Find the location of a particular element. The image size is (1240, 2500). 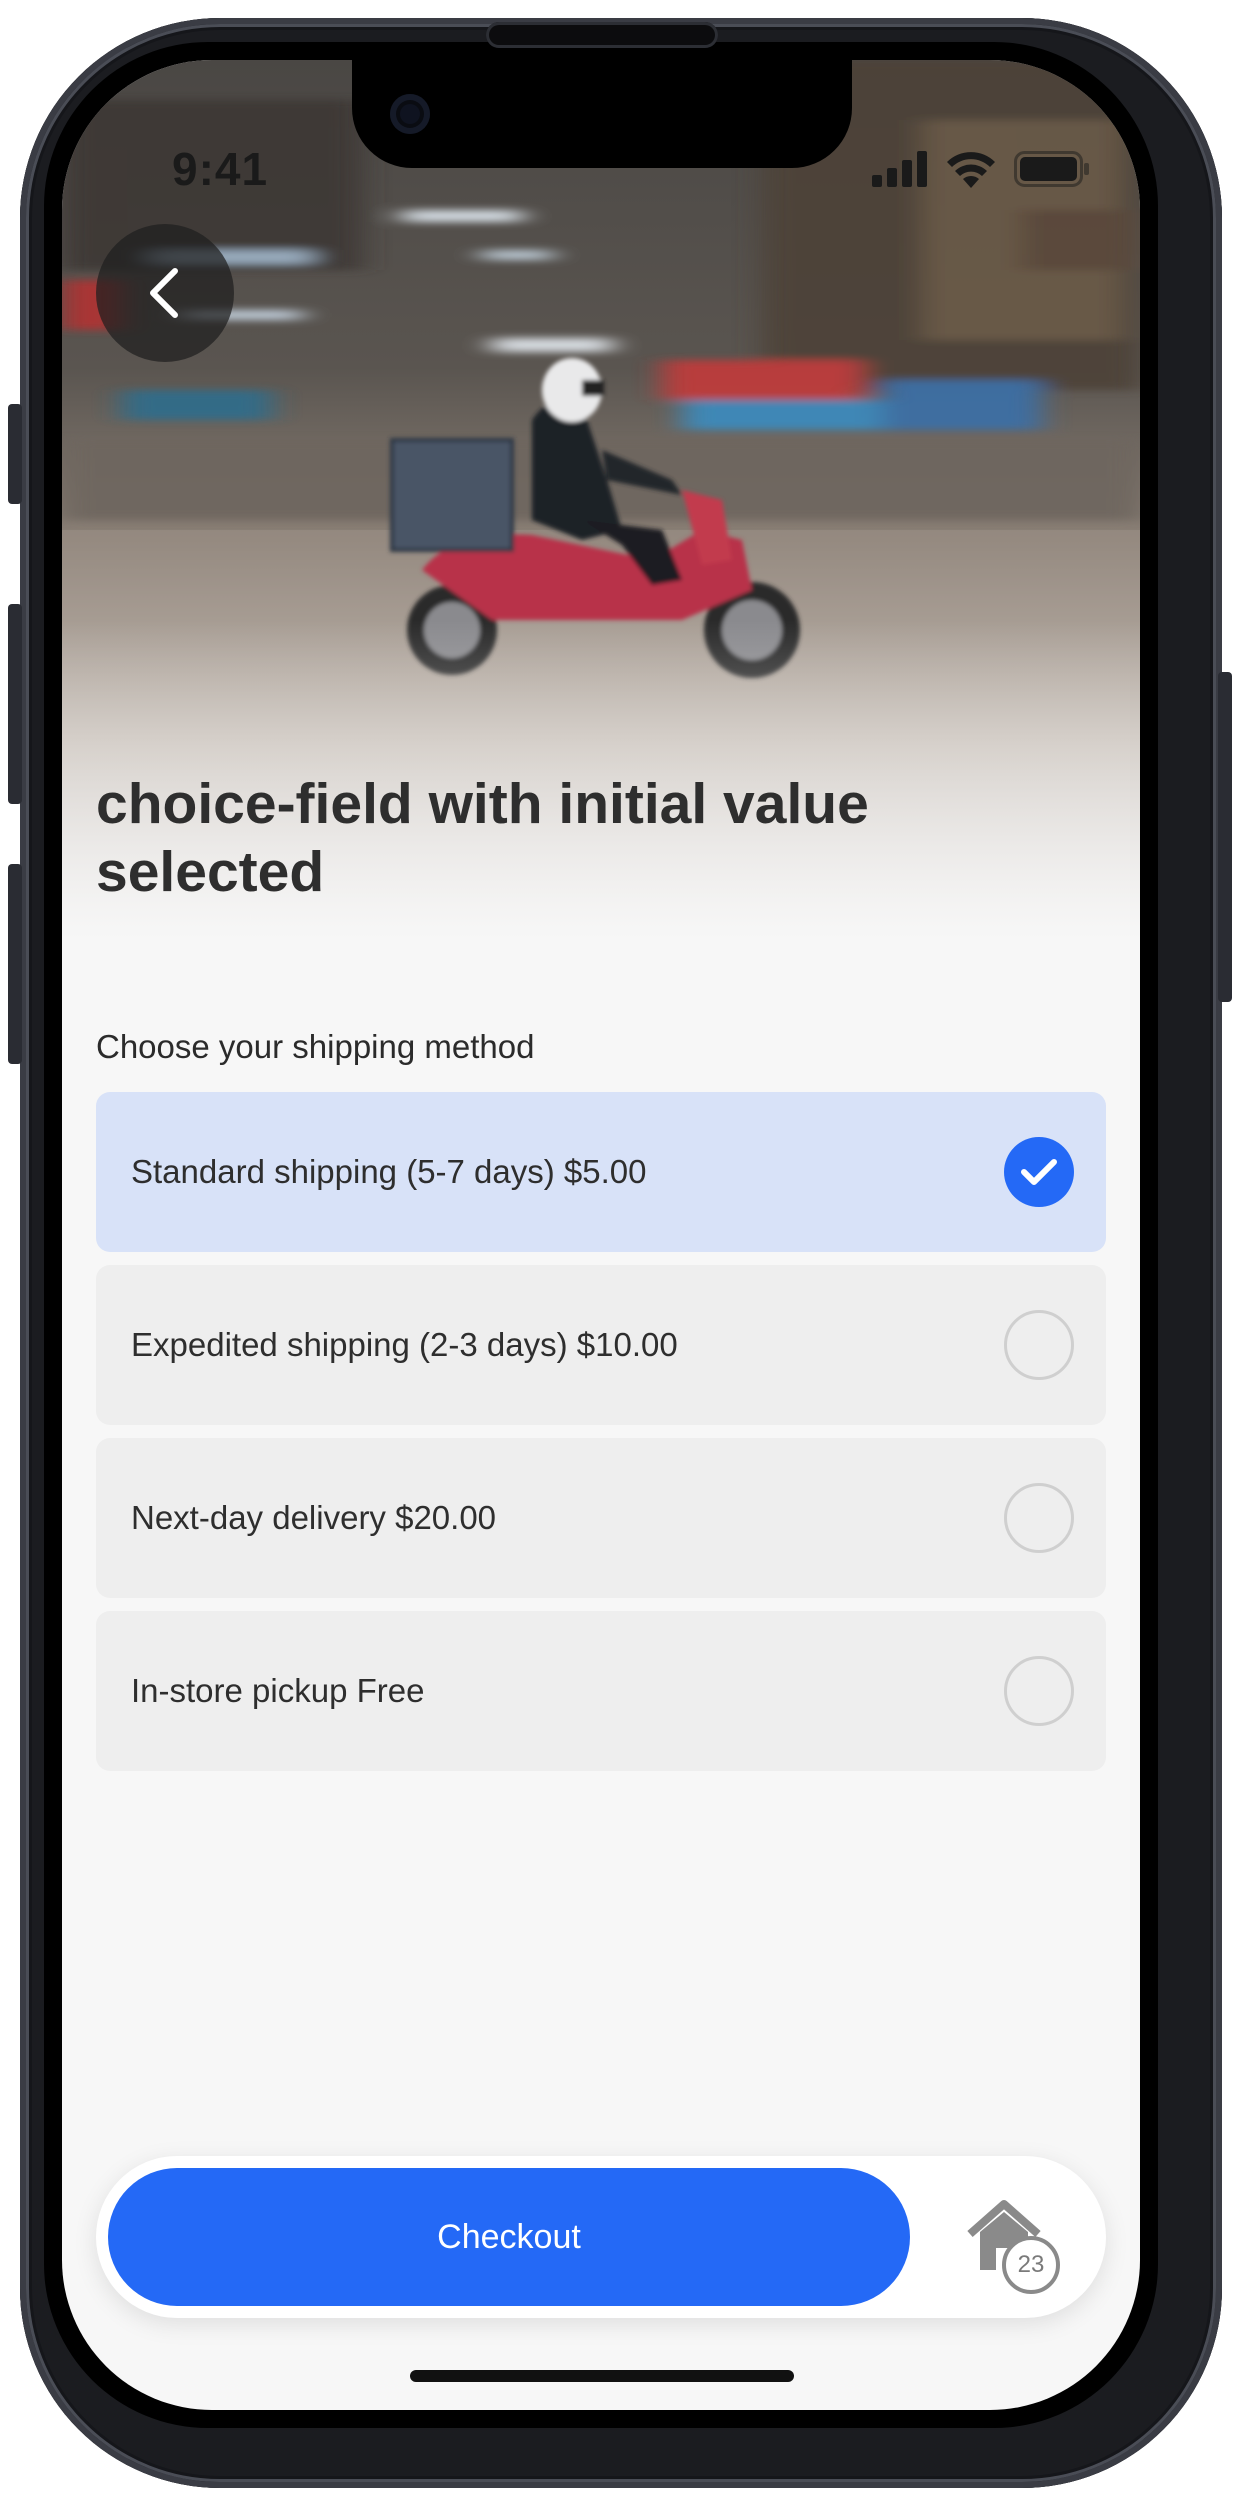

page-title: choice-field with initial value selected is located at coordinates (482, 838).